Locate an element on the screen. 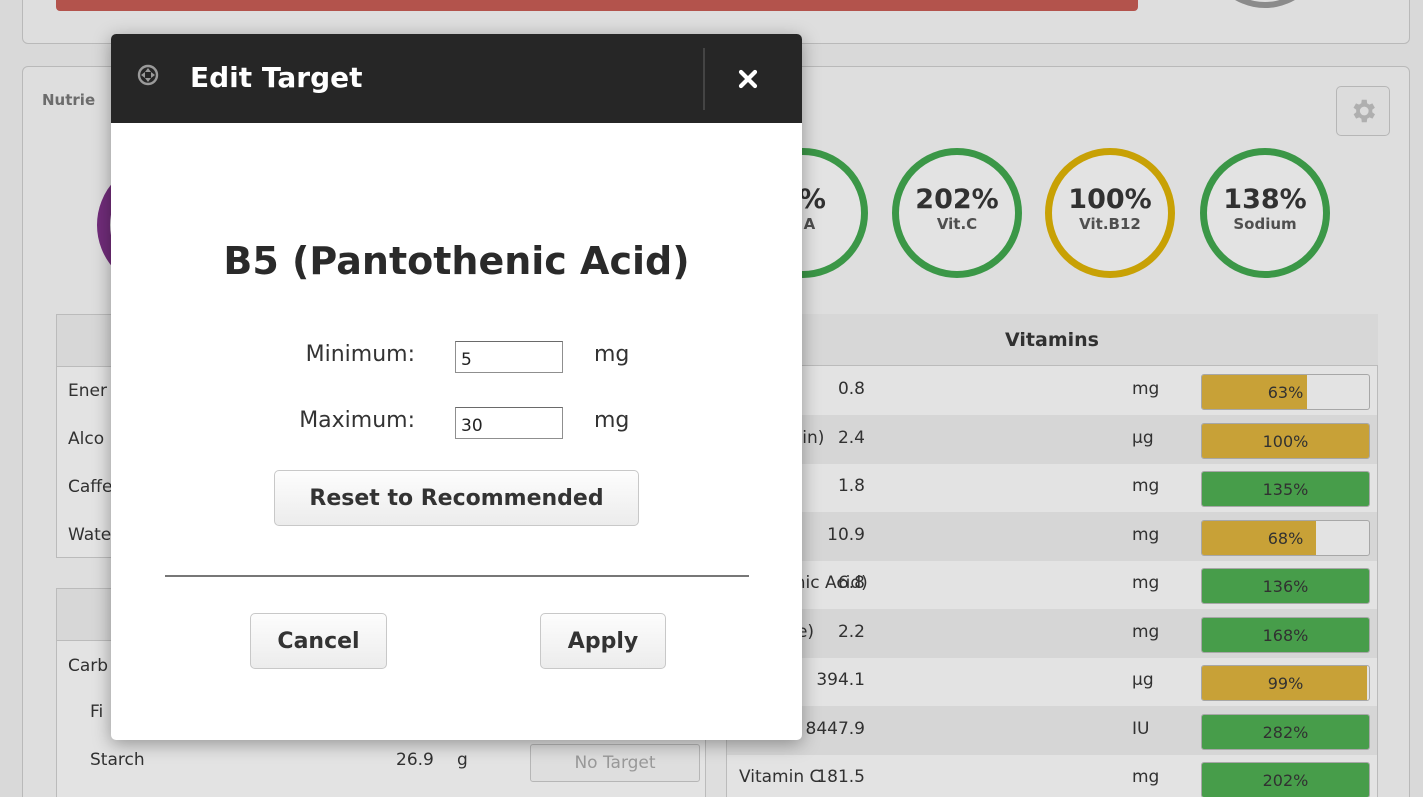  move-icon is located at coordinates (148, 75).